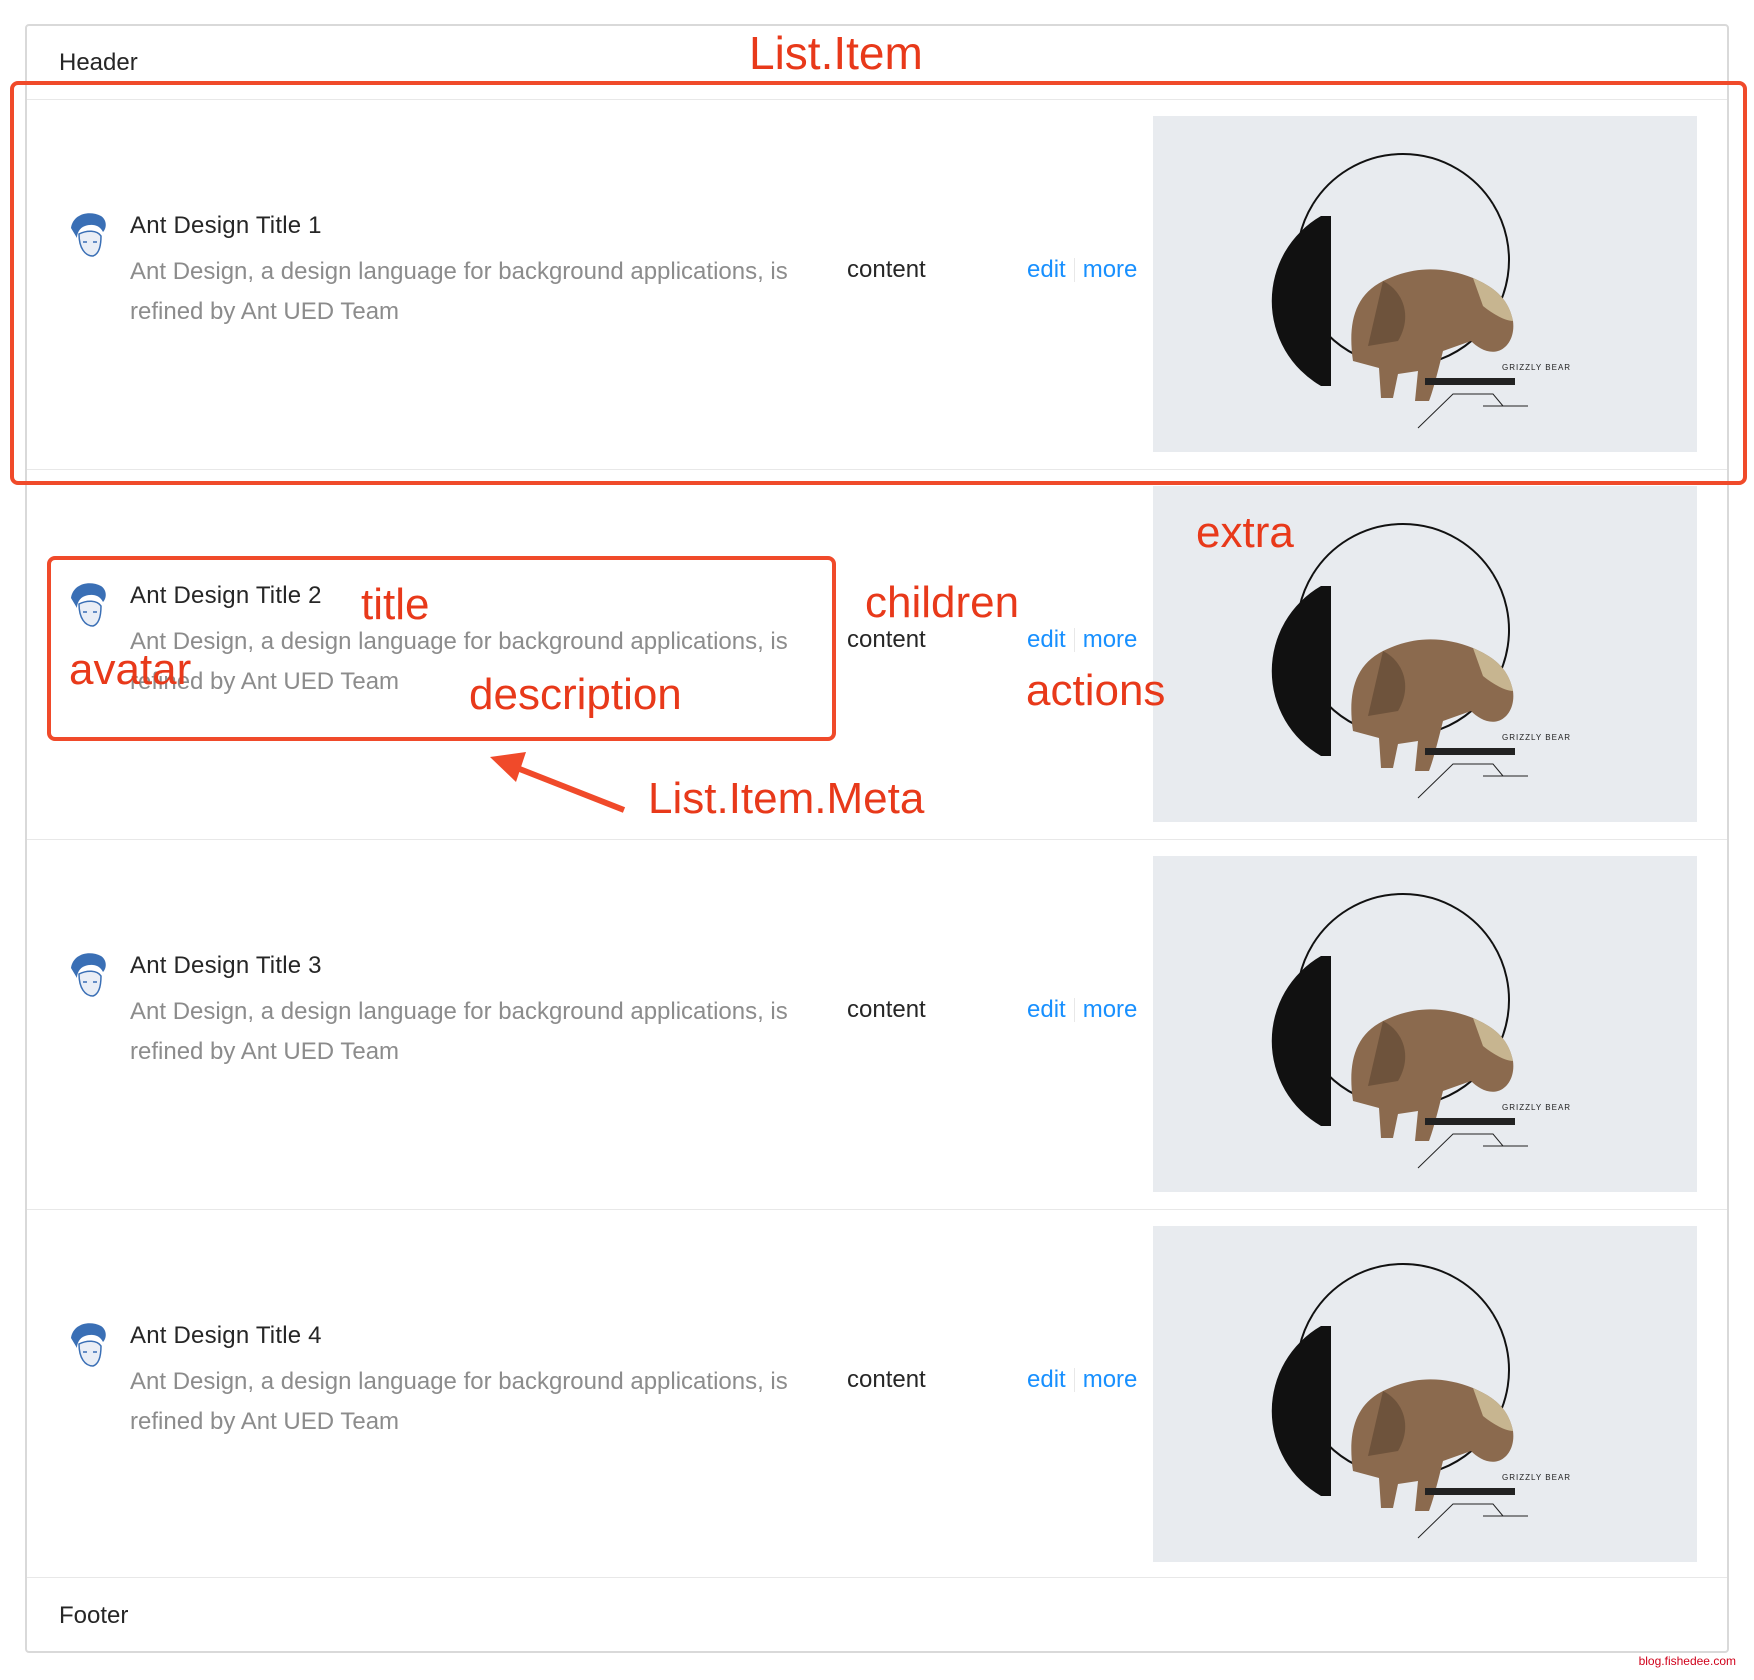 The image size is (1754, 1680). What do you see at coordinates (558, 782) in the screenshot?
I see `annotation-arrow` at bounding box center [558, 782].